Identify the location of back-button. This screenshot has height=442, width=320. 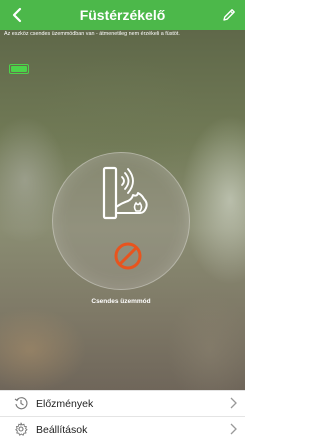
(17, 15).